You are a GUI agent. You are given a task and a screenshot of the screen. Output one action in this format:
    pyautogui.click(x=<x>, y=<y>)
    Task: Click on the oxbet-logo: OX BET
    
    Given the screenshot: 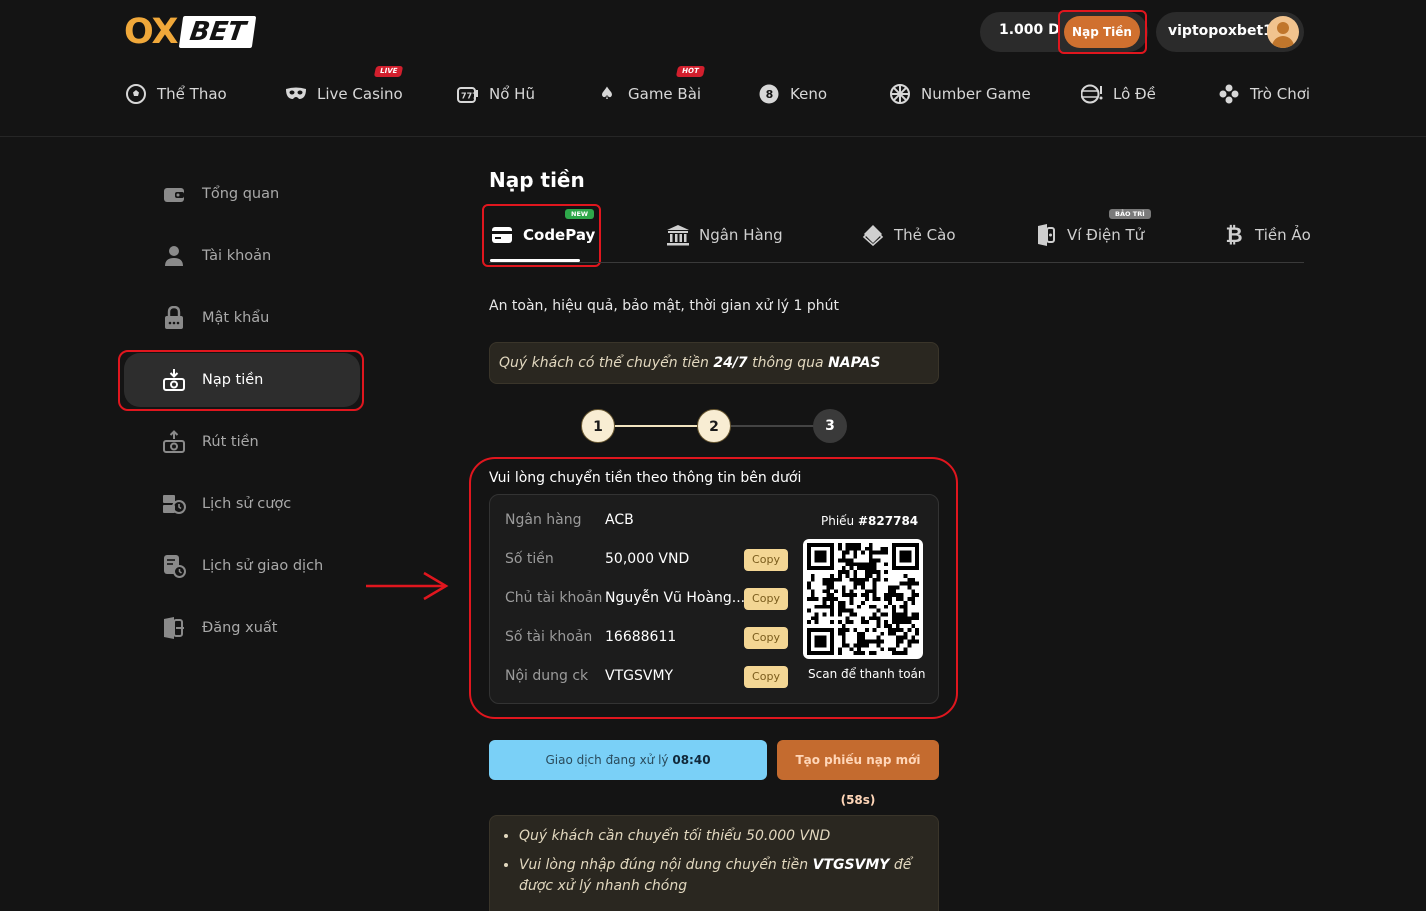 What is the action you would take?
    pyautogui.click(x=190, y=32)
    